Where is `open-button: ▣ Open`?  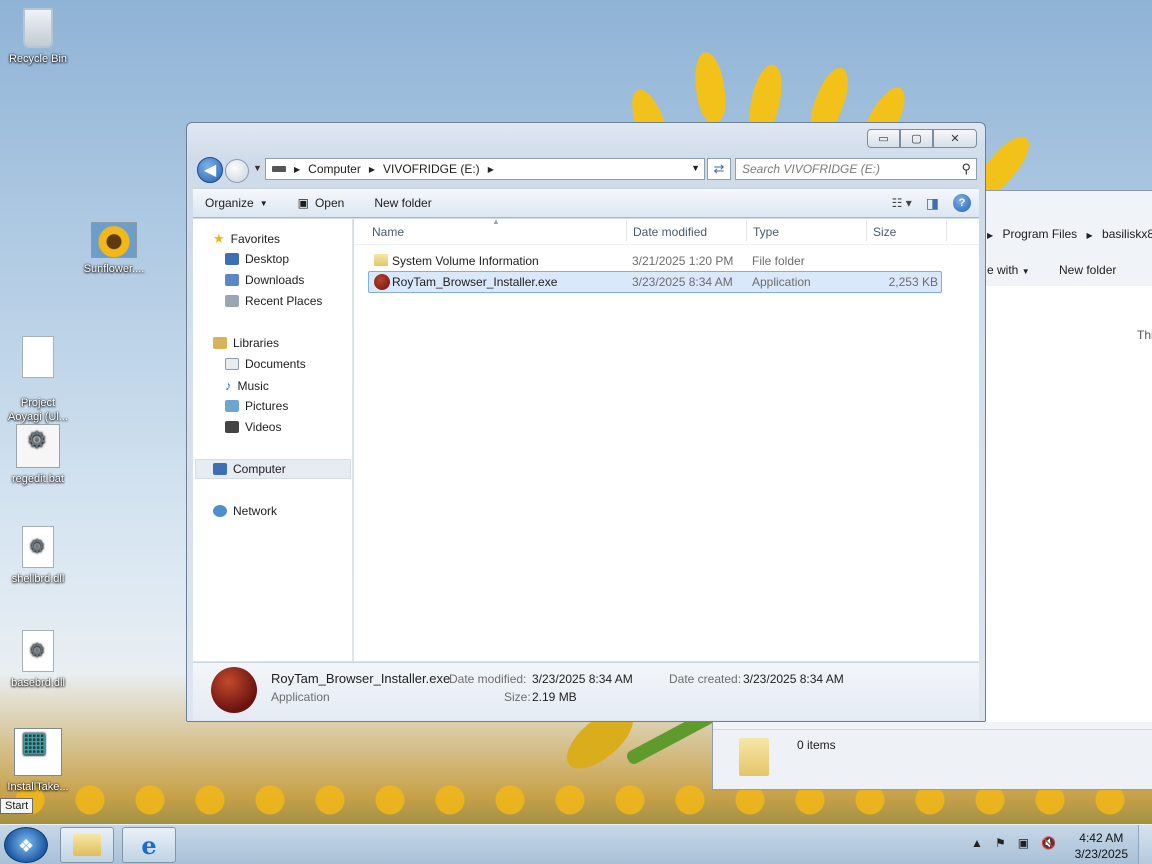 open-button: ▣ Open is located at coordinates (321, 203).